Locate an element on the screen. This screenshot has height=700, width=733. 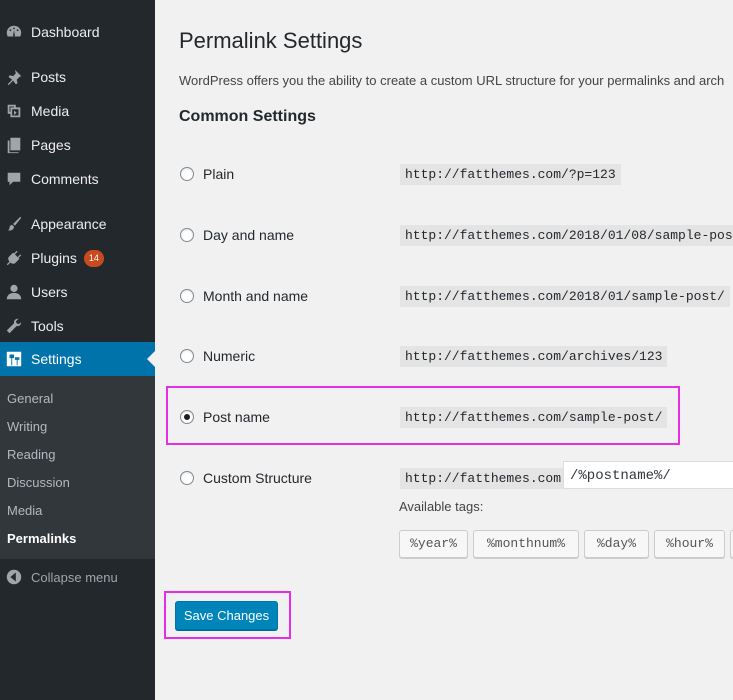
menu-users: Users is located at coordinates (77, 292).